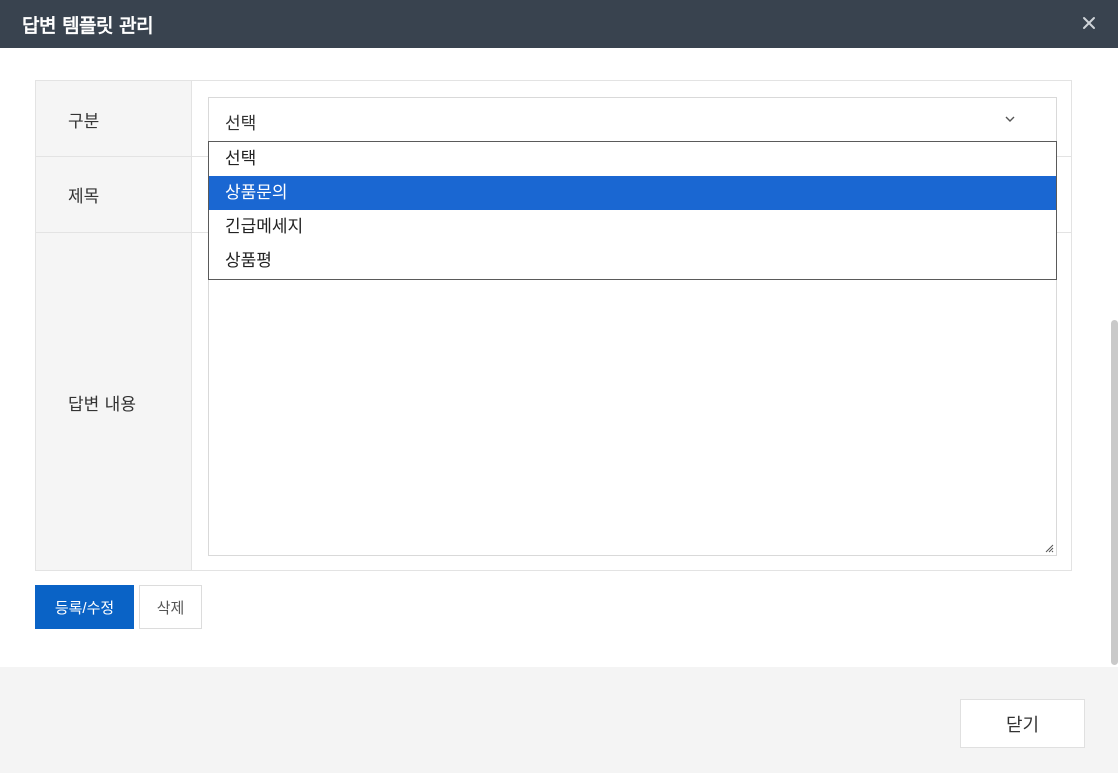  What do you see at coordinates (1049, 548) in the screenshot?
I see `resize-grip-icon` at bounding box center [1049, 548].